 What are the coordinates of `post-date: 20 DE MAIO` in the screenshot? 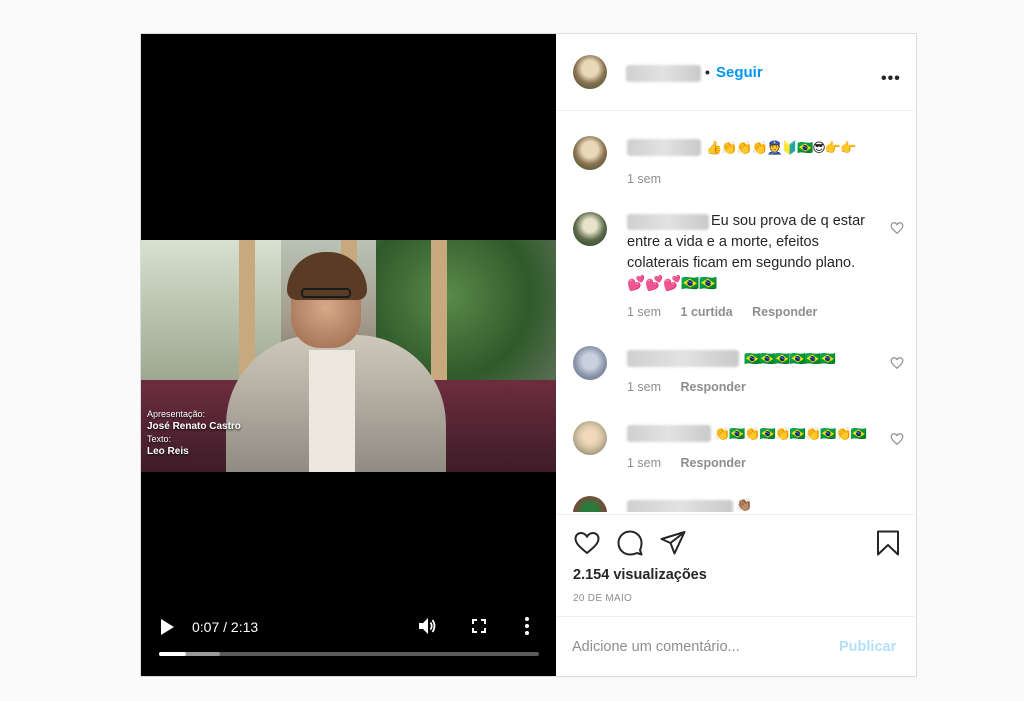 It's located at (602, 598).